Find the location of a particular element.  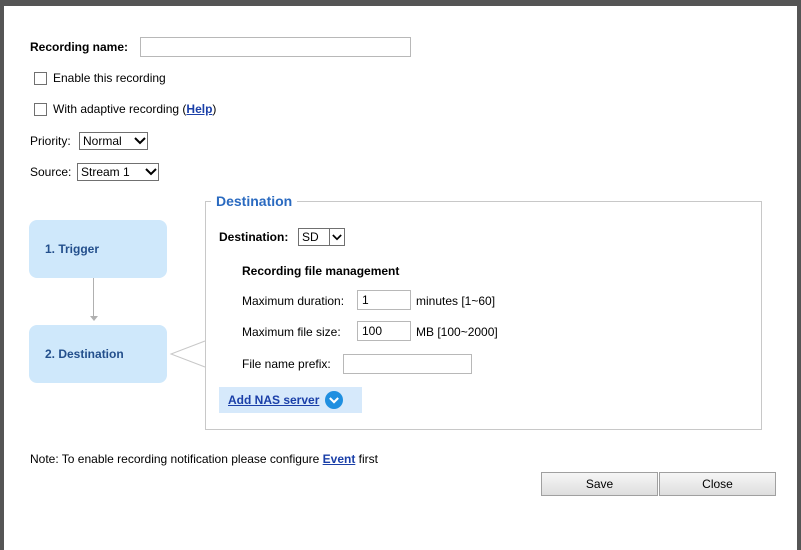

max-file-size-label: Maximum file size: is located at coordinates (291, 332).